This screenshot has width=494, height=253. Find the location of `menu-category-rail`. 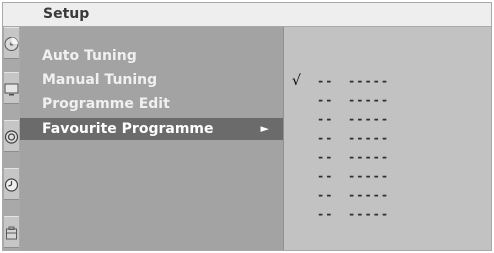

menu-category-rail is located at coordinates (11, 138).